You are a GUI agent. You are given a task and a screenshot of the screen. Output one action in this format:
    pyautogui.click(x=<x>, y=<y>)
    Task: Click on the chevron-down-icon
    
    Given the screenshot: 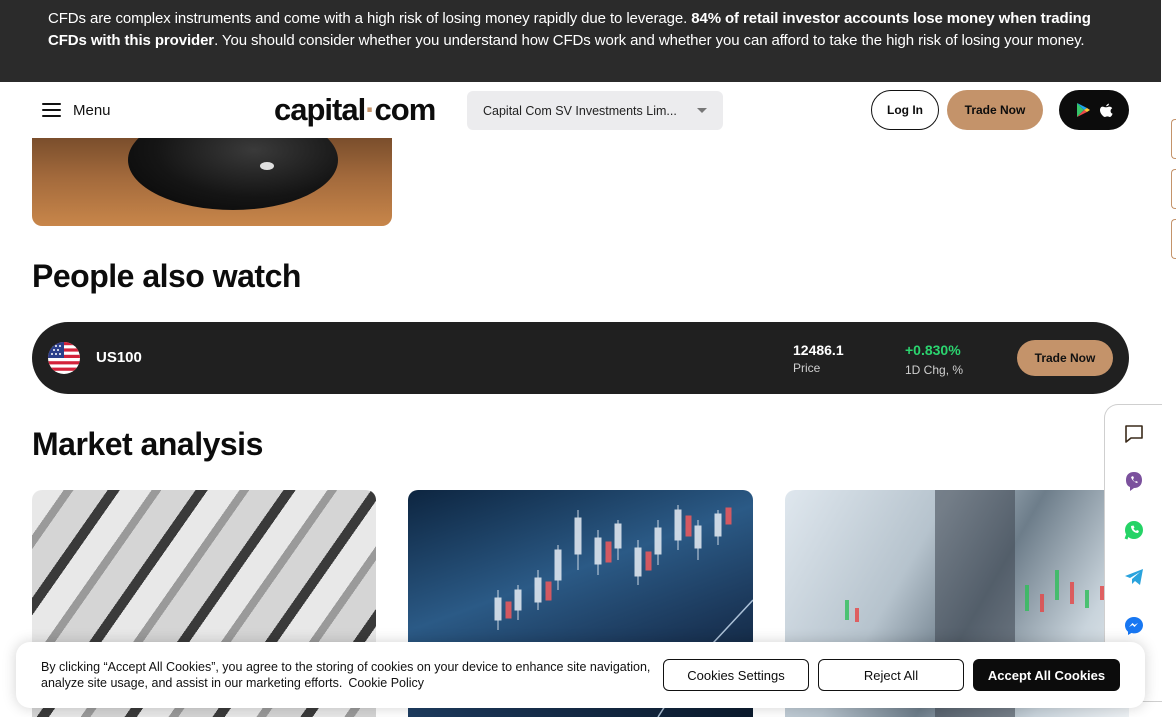 What is the action you would take?
    pyautogui.click(x=702, y=110)
    